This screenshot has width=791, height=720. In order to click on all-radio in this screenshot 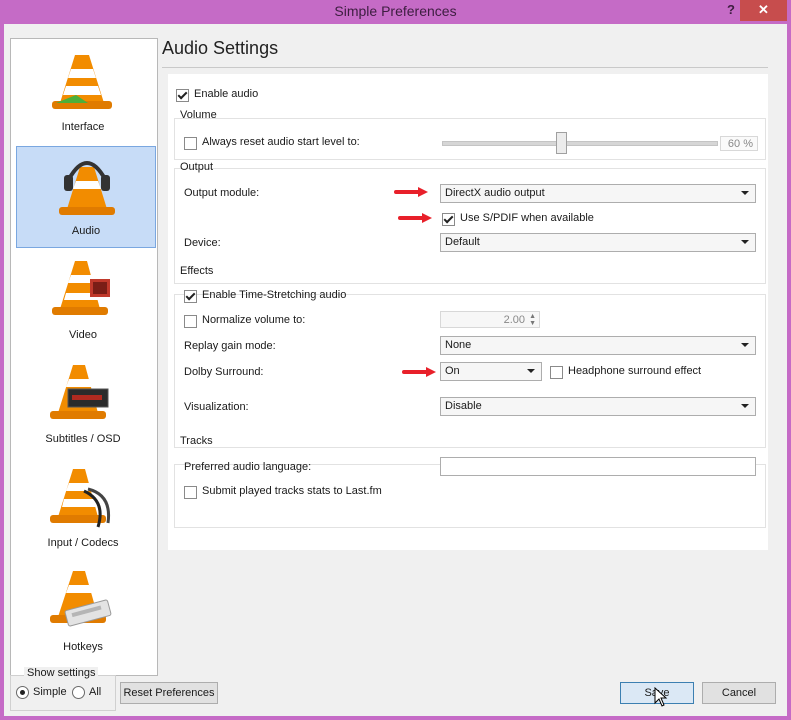, I will do `click(78, 692)`.